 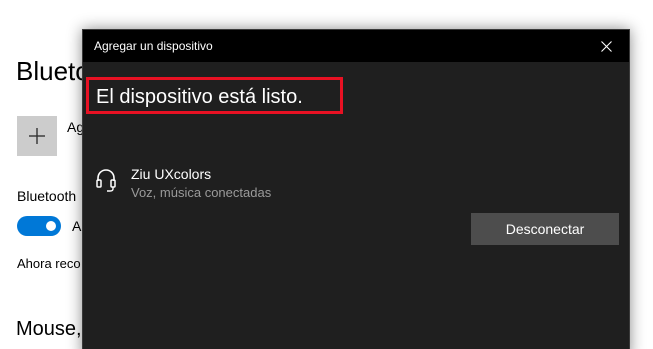 I want to click on toggle-knob, so click(x=51, y=226).